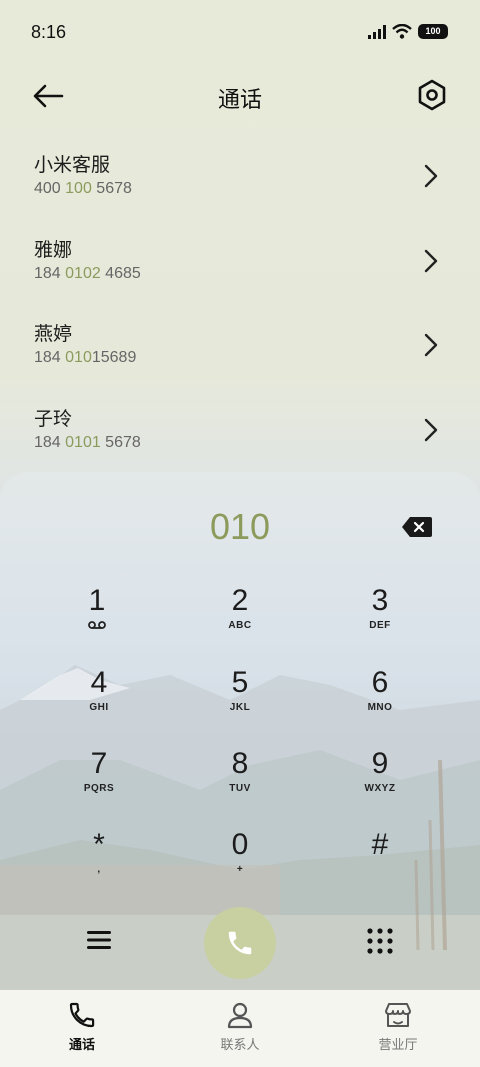 The image size is (480, 1067). What do you see at coordinates (398, 1015) in the screenshot?
I see `store-icon` at bounding box center [398, 1015].